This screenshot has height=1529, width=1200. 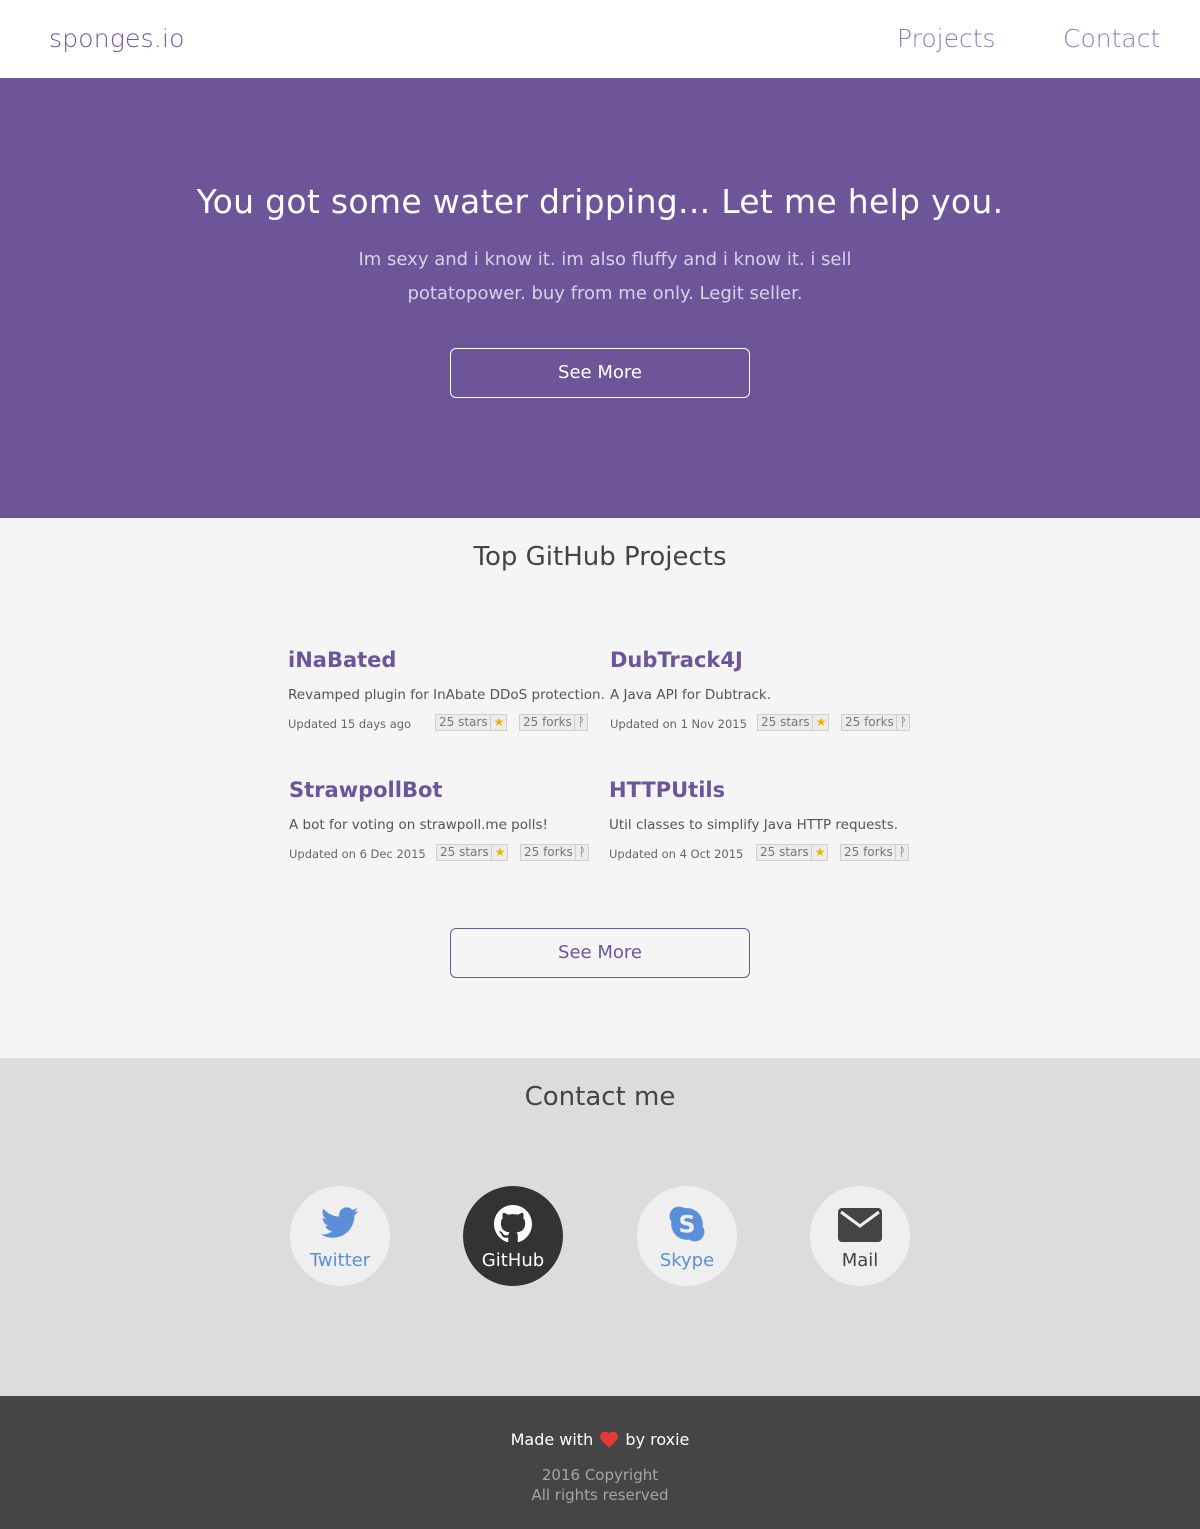 I want to click on skype-link: S Skype, so click(x=687, y=1236).